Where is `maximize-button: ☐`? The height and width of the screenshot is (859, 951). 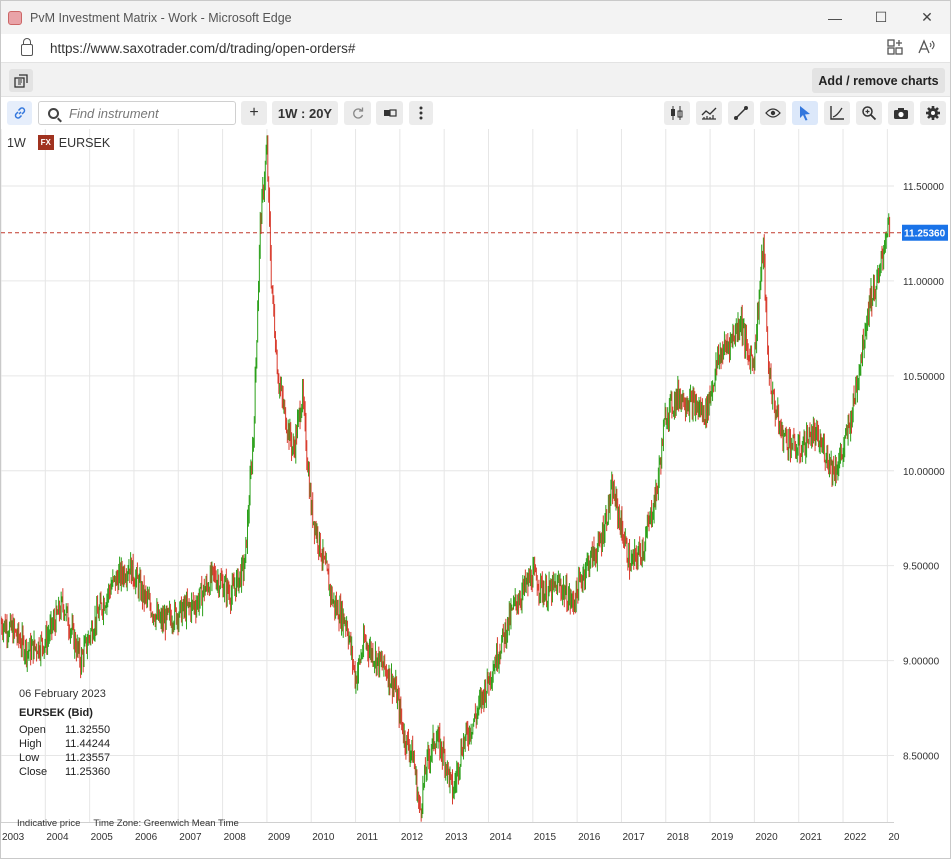
maximize-button: ☐ is located at coordinates (881, 17).